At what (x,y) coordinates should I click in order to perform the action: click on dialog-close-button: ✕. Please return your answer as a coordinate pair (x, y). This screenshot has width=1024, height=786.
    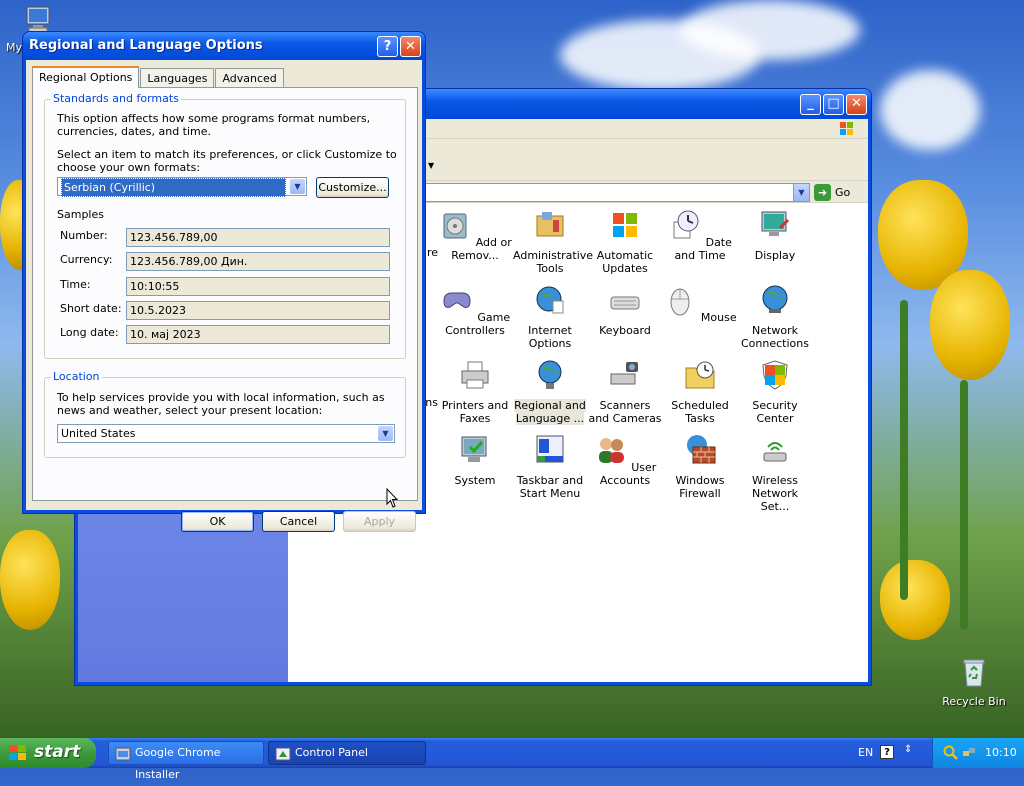
    Looking at the image, I should click on (410, 46).